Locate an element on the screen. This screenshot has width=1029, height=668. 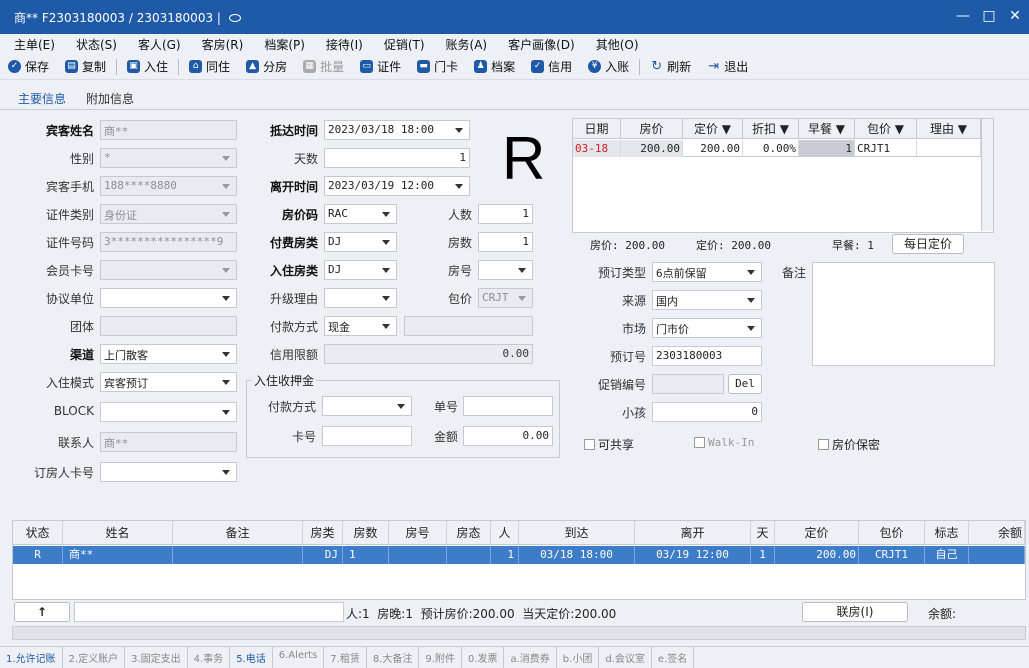
rate-cell-breakfast: 1 is located at coordinates (827, 148).